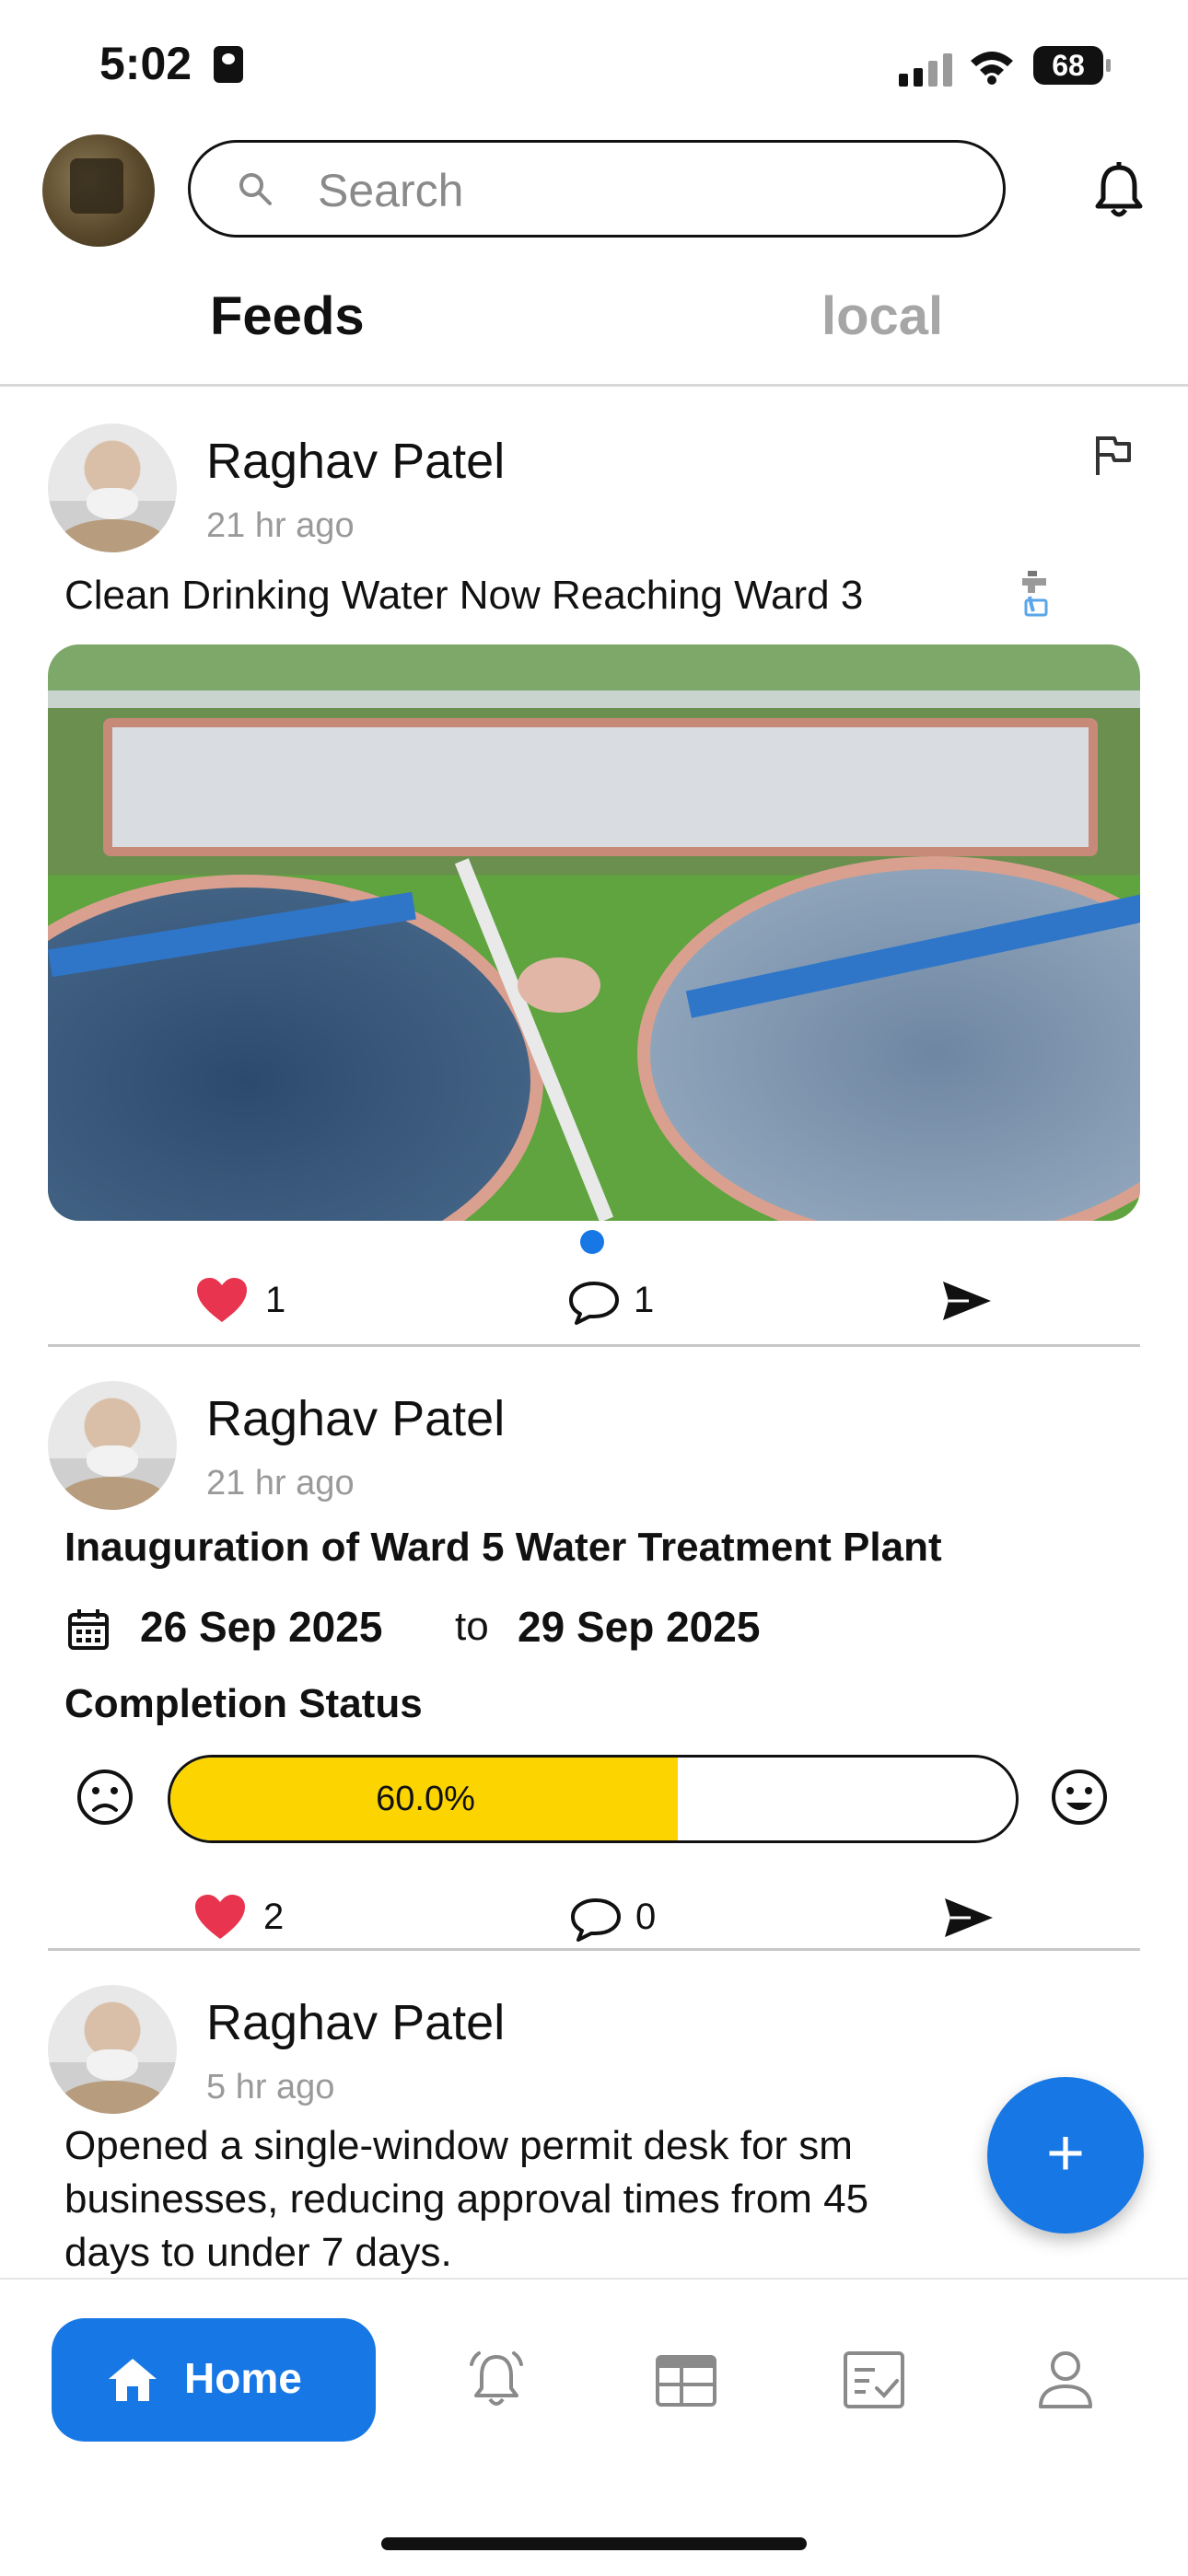 This screenshot has width=1188, height=2576. What do you see at coordinates (594, 331) in the screenshot?
I see `feed-tabs: Feeds local` at bounding box center [594, 331].